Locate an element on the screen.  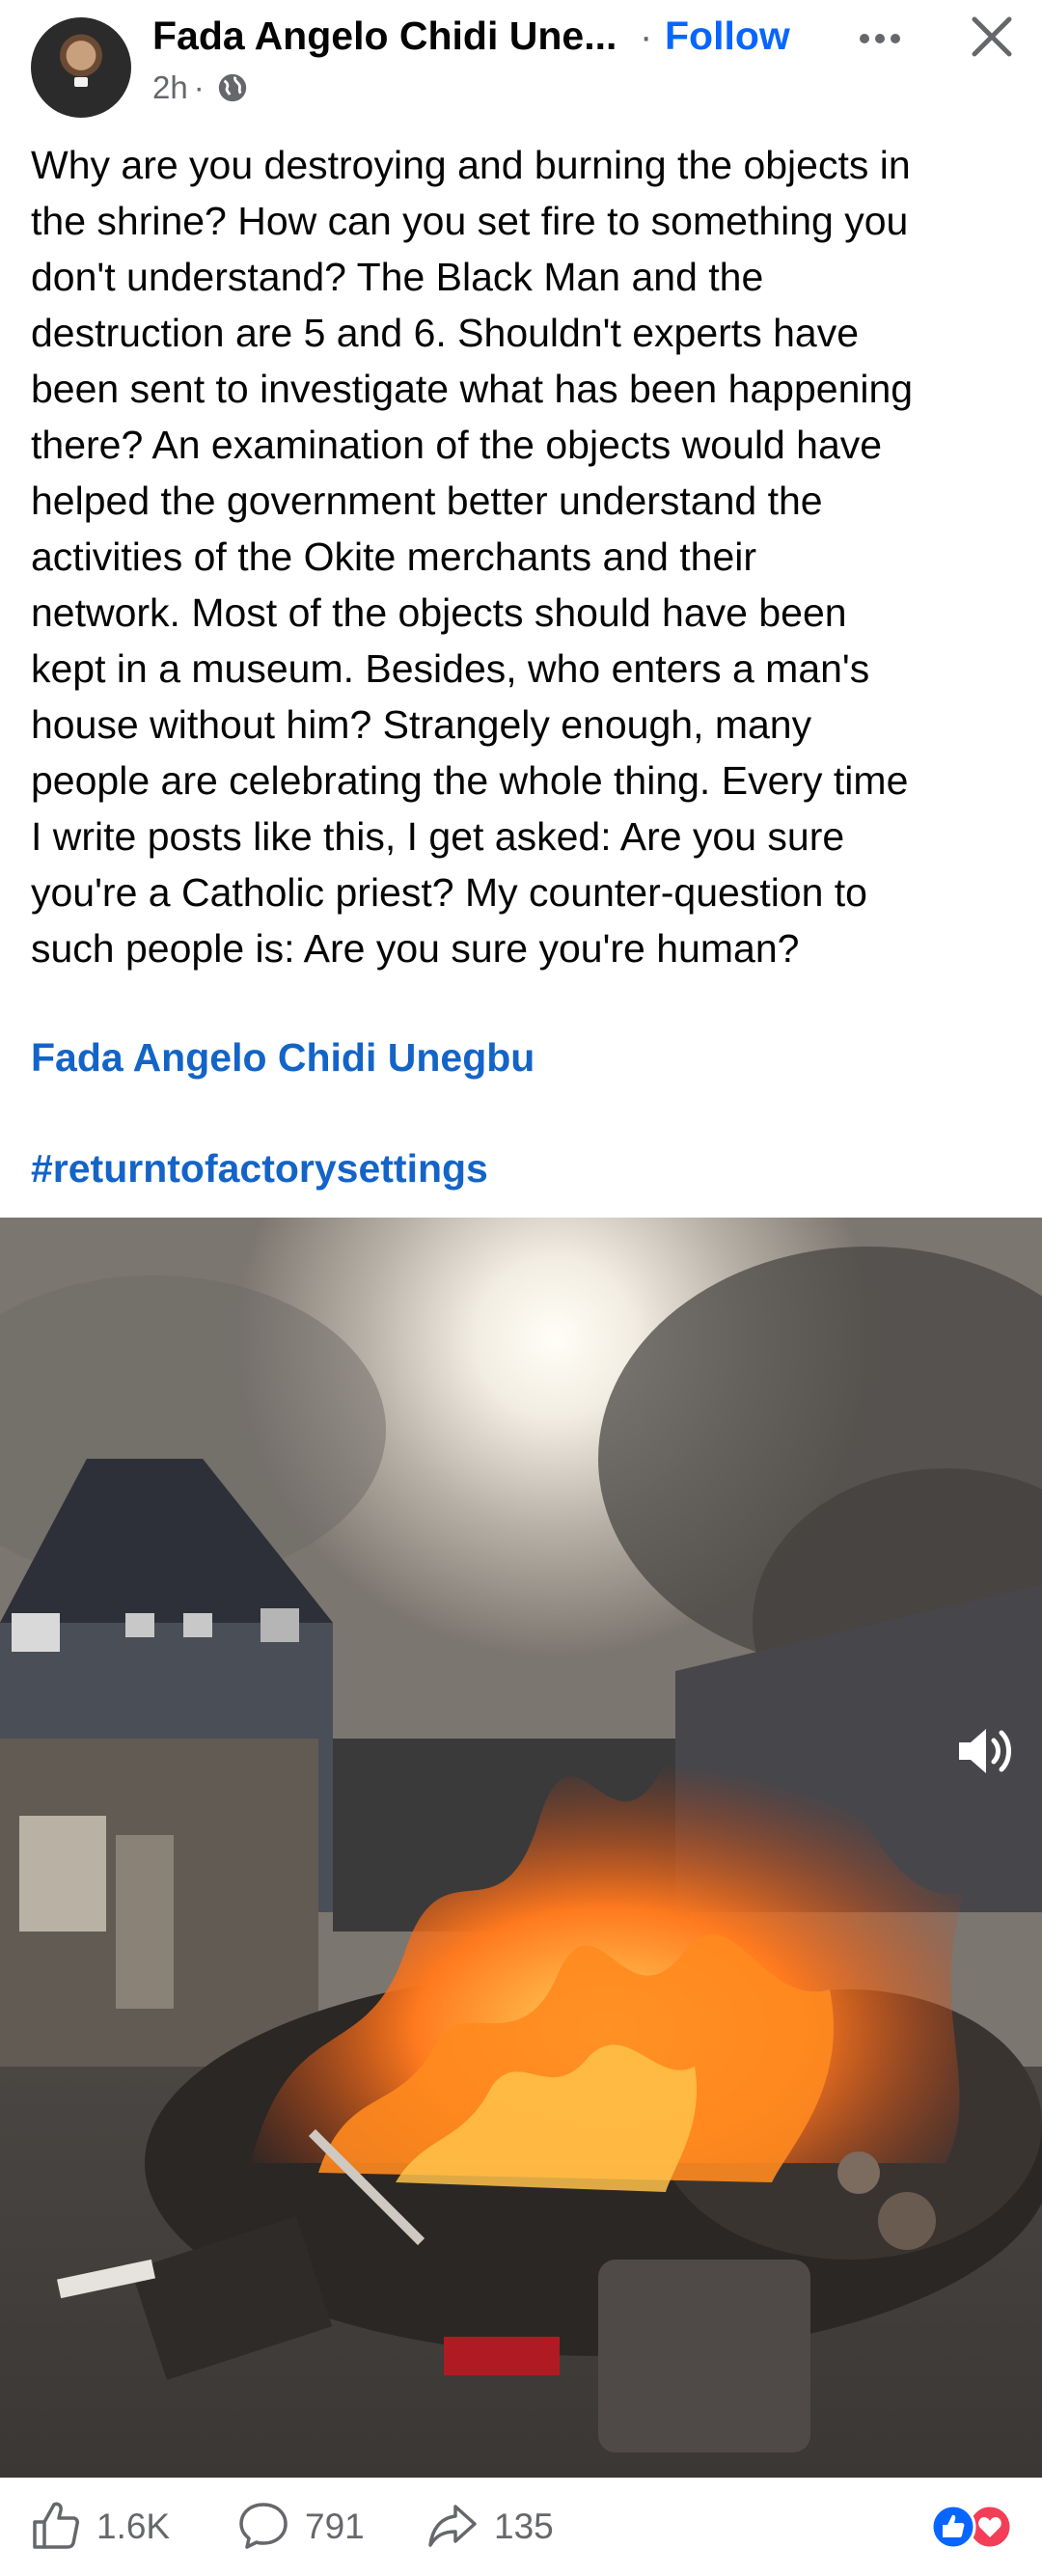
comment-icon is located at coordinates (263, 2527).